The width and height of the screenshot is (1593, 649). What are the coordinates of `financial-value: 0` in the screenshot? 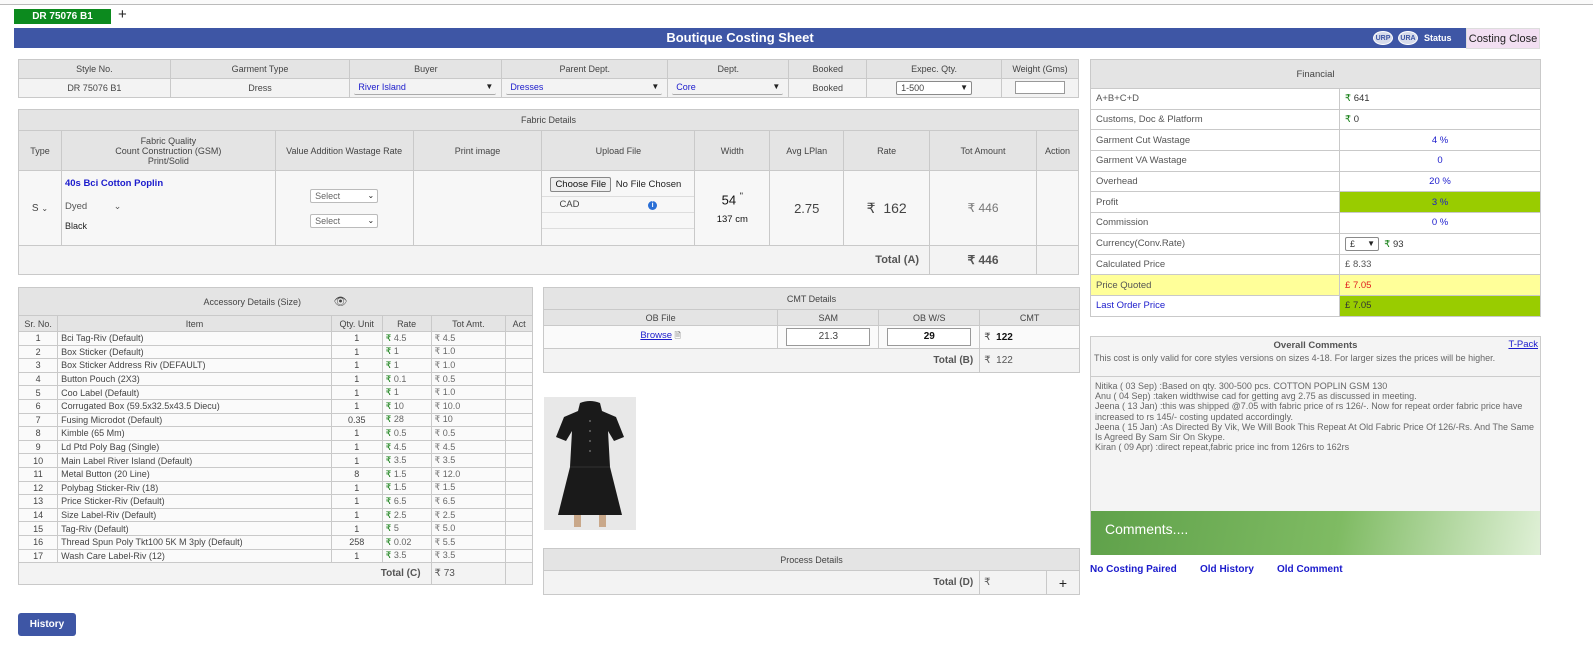 It's located at (1440, 161).